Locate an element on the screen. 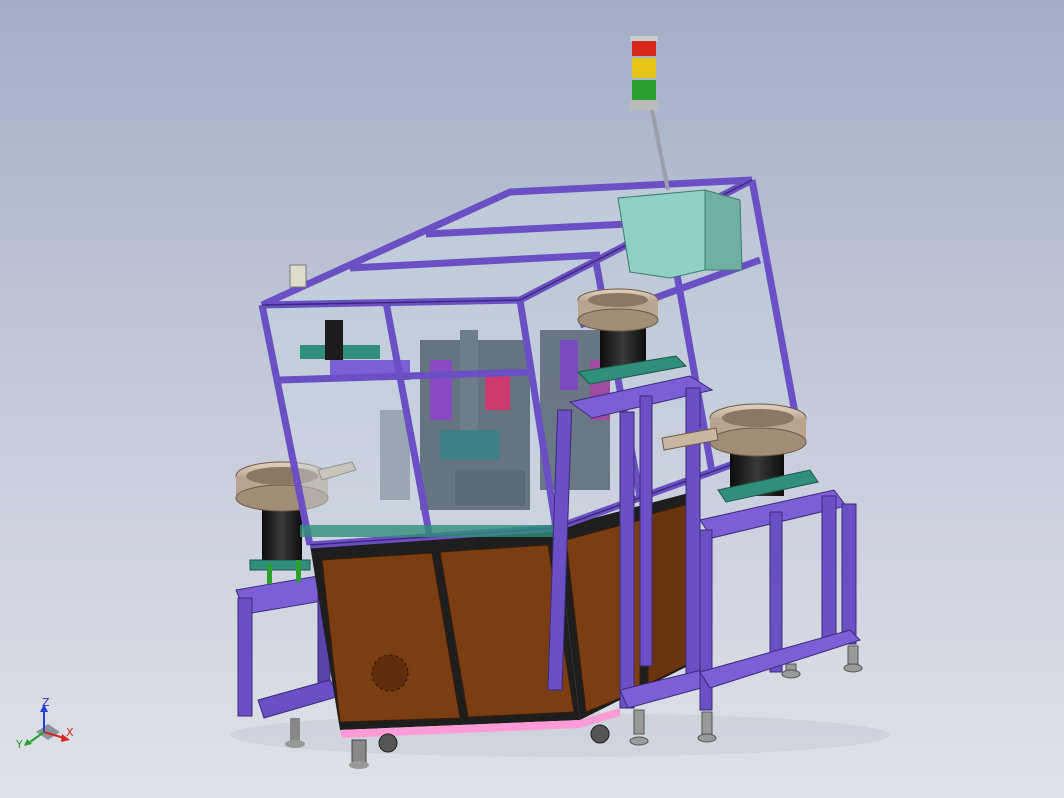  signal-light-yellow is located at coordinates (644, 68).